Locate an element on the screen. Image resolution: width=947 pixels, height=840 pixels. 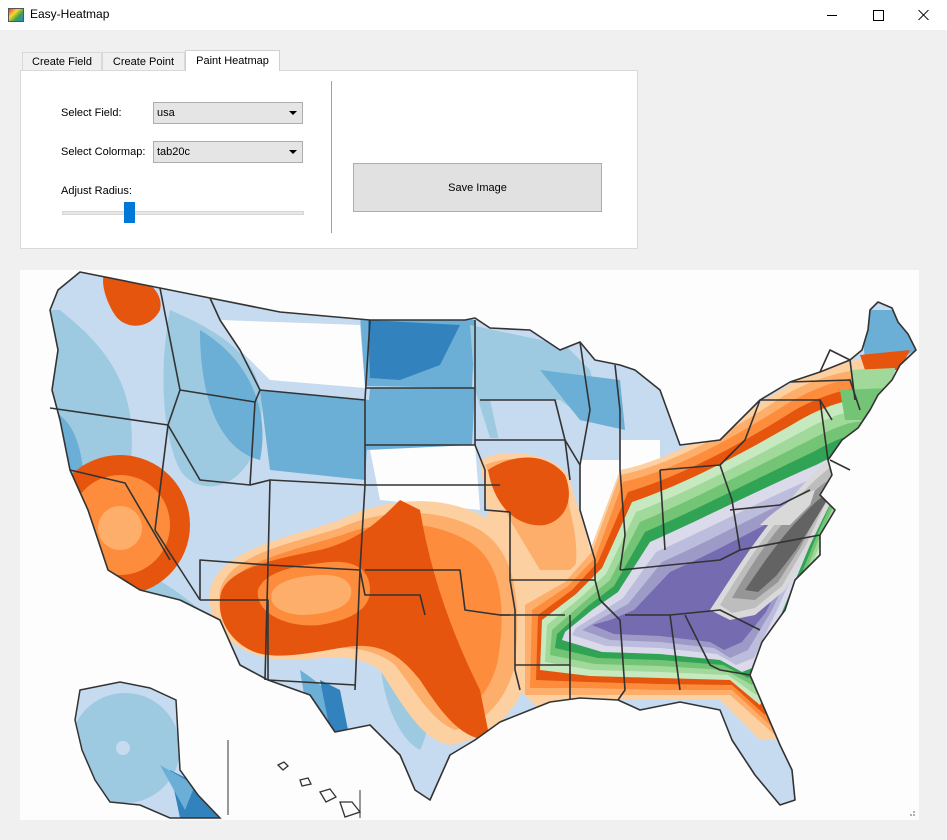
radius-slider-handle is located at coordinates (129, 212).